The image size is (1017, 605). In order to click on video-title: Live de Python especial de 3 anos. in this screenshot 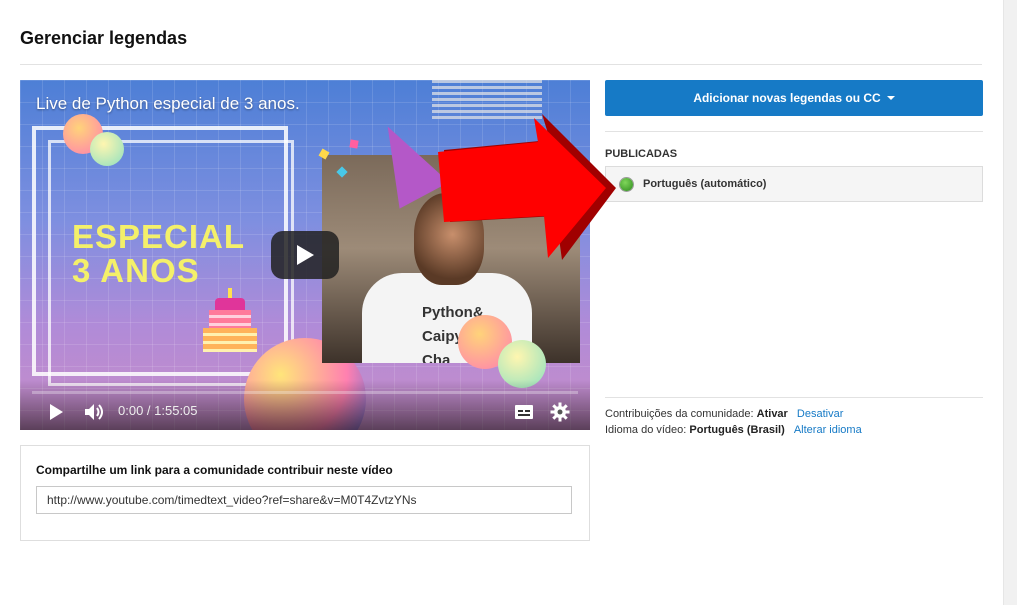, I will do `click(168, 103)`.